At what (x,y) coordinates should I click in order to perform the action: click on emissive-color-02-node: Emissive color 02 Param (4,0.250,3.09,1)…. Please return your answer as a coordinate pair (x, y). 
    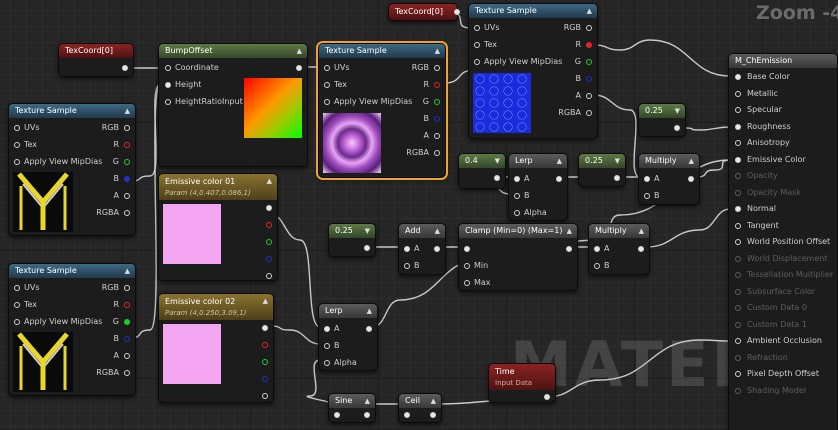
    Looking at the image, I should click on (216, 348).